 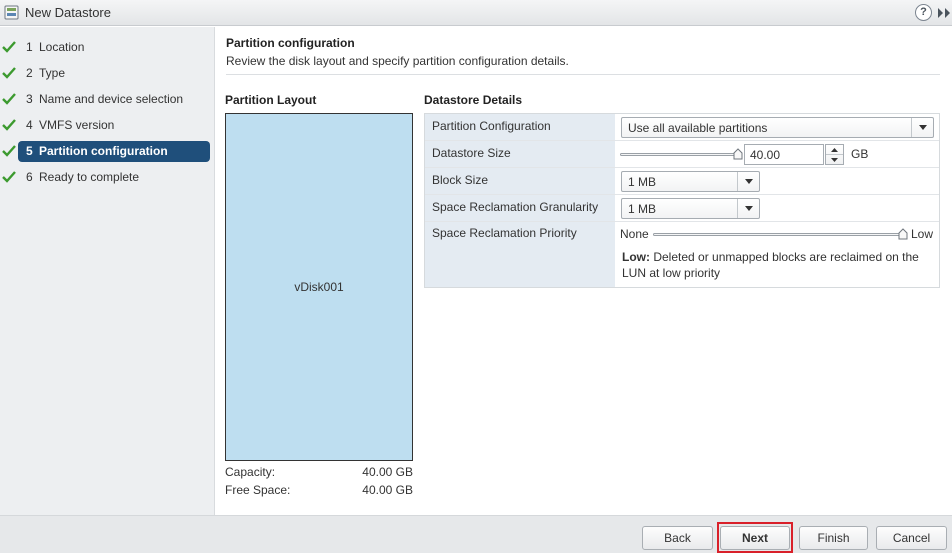 I want to click on datastore-size-input: 40.00, so click(x=784, y=154).